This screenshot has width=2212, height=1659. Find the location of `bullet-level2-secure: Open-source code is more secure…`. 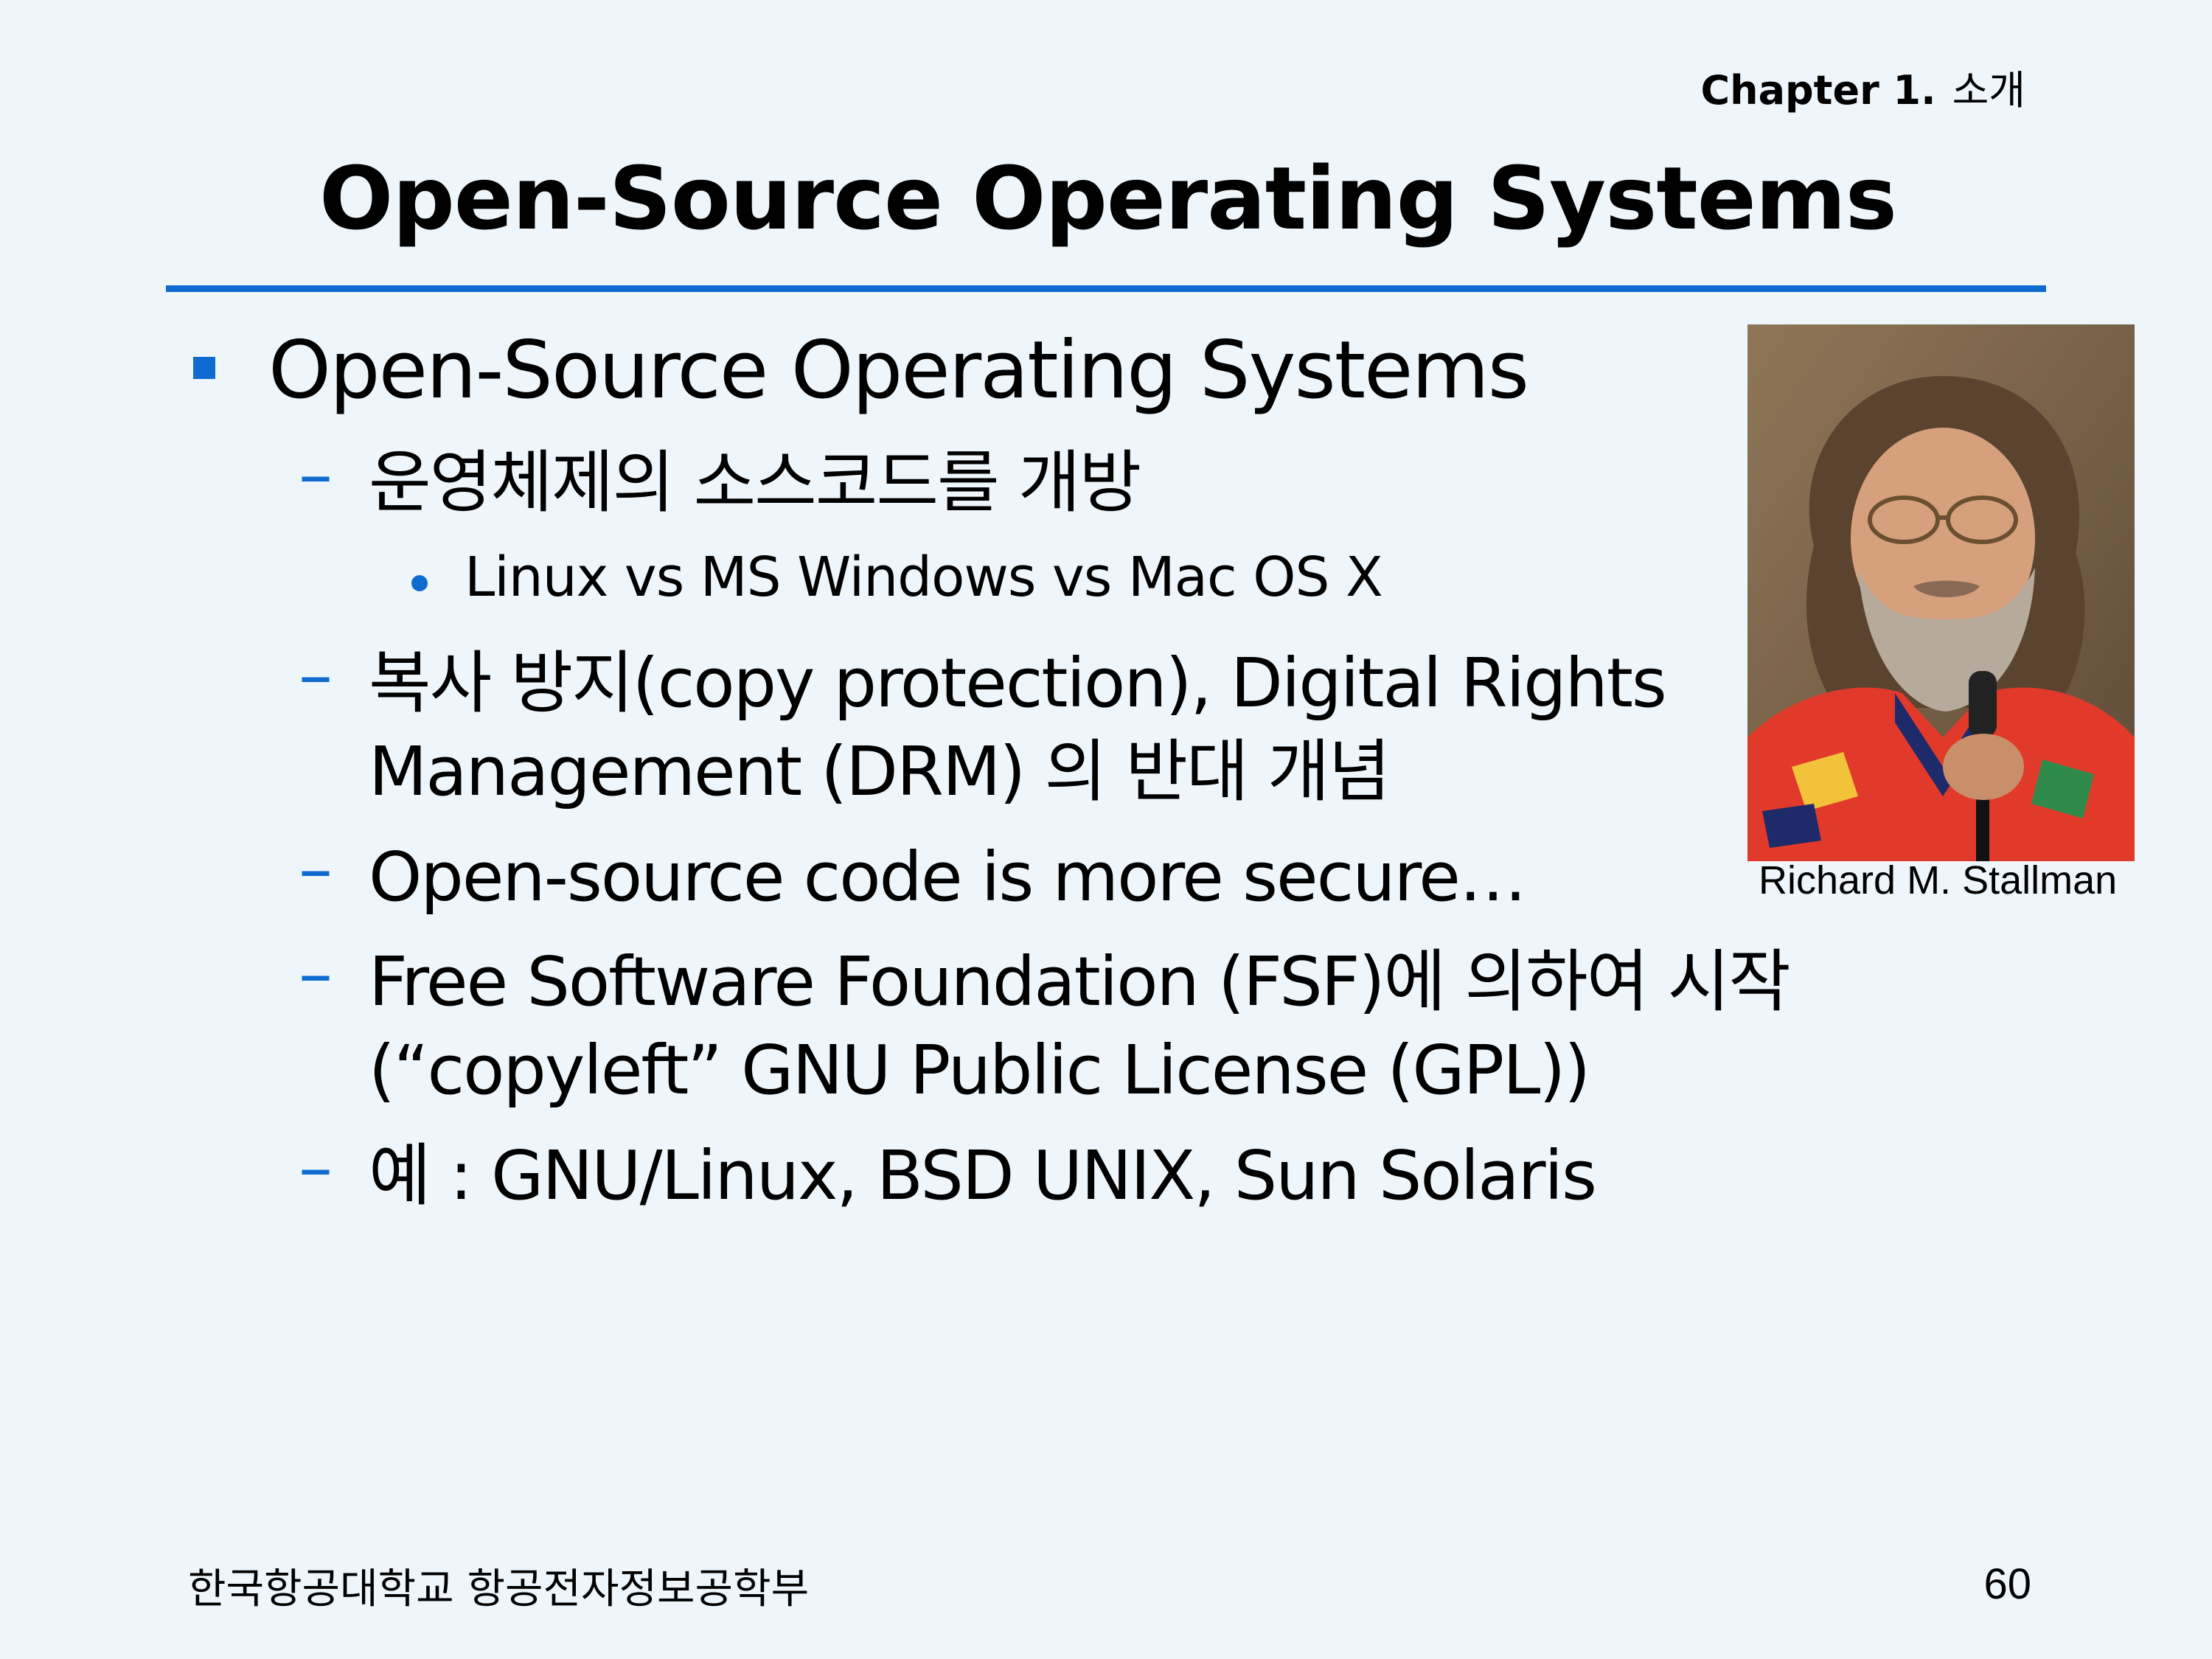

bullet-level2-secure: Open-source code is more secure… is located at coordinates (948, 877).